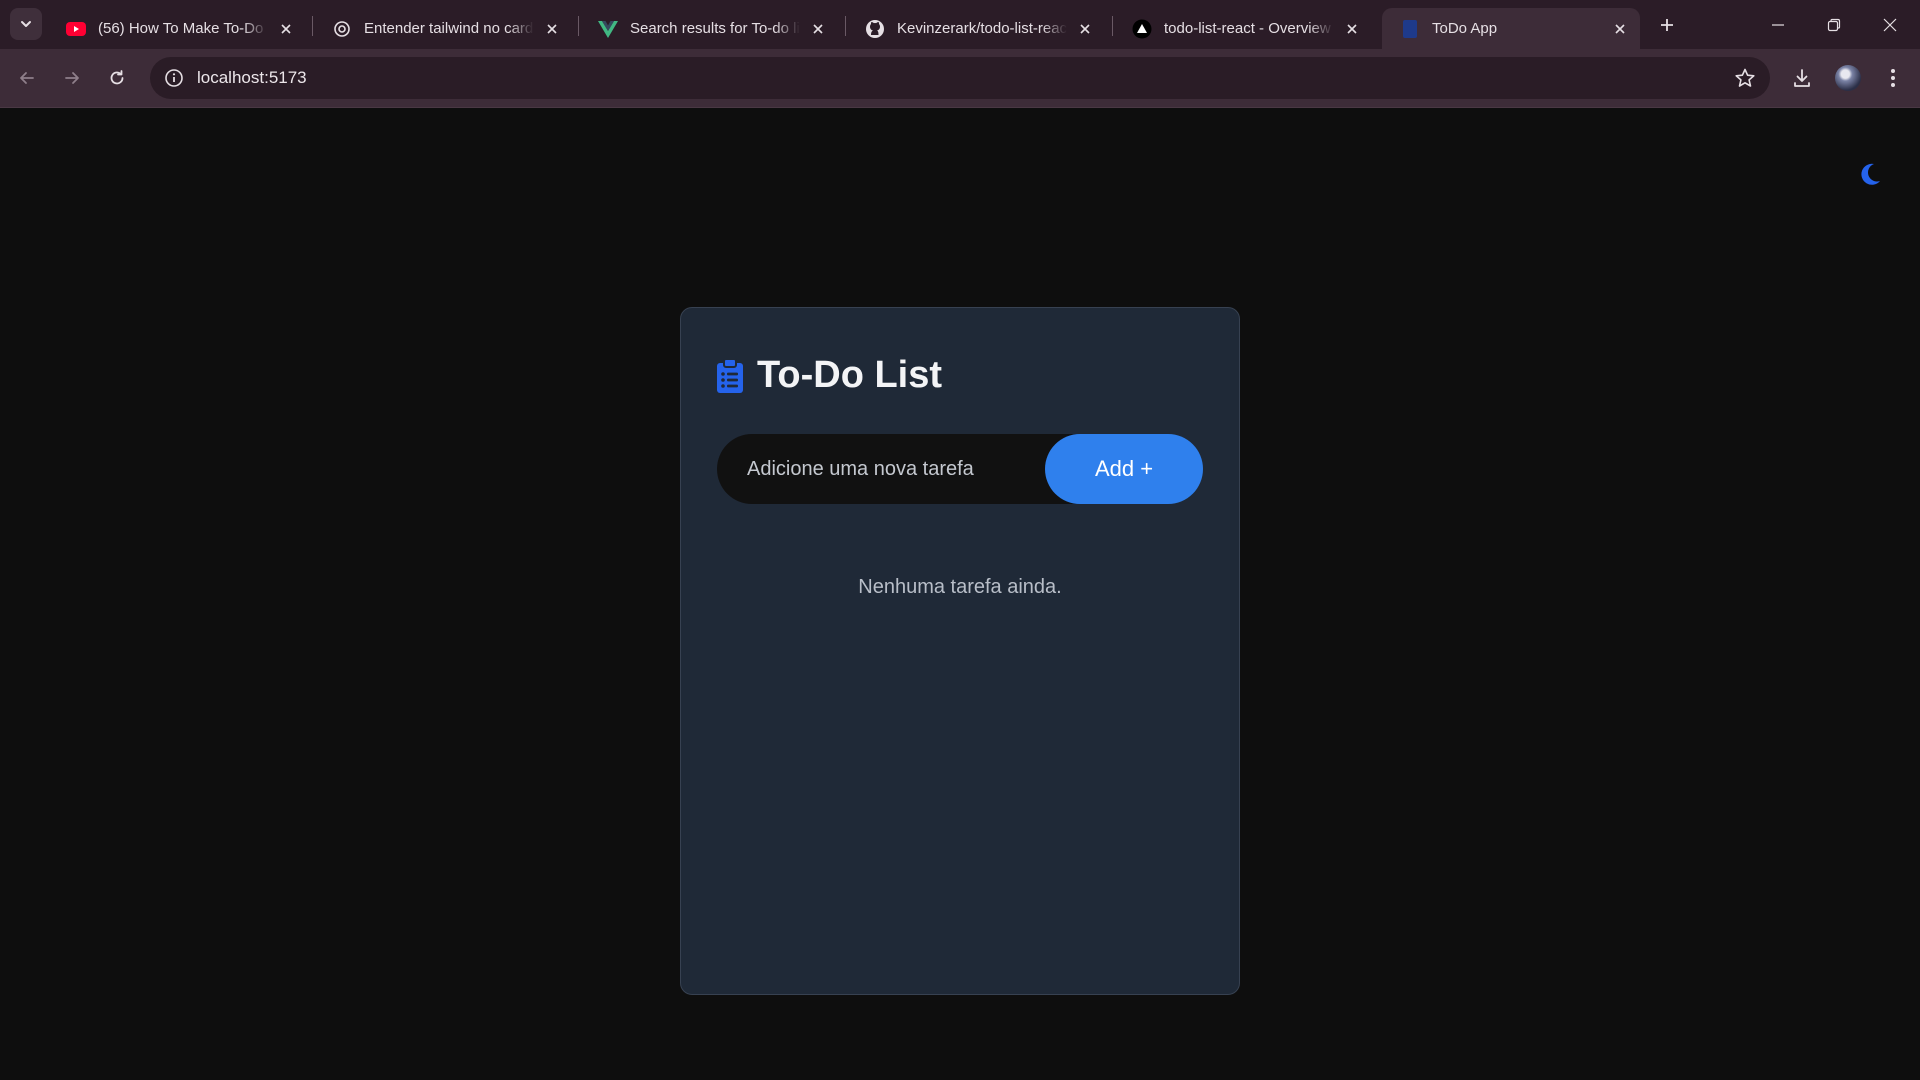 The height and width of the screenshot is (1080, 1920). I want to click on page-title: To-Do List, so click(850, 375).